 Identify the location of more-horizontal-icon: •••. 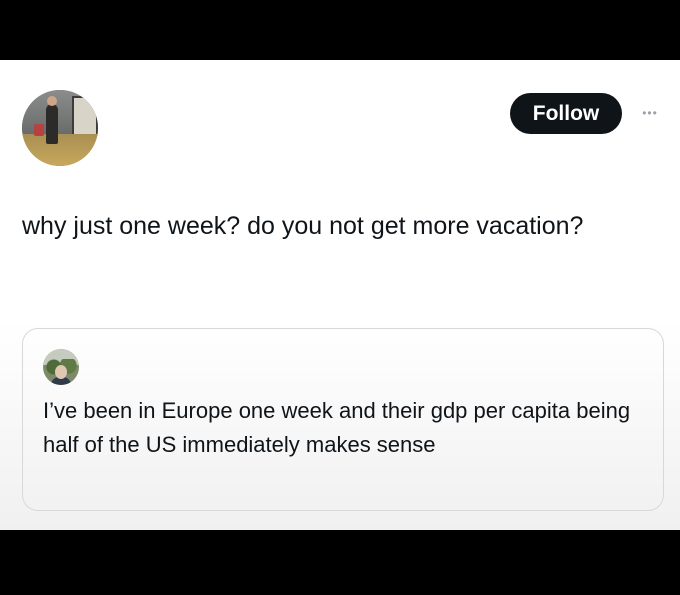
(650, 113).